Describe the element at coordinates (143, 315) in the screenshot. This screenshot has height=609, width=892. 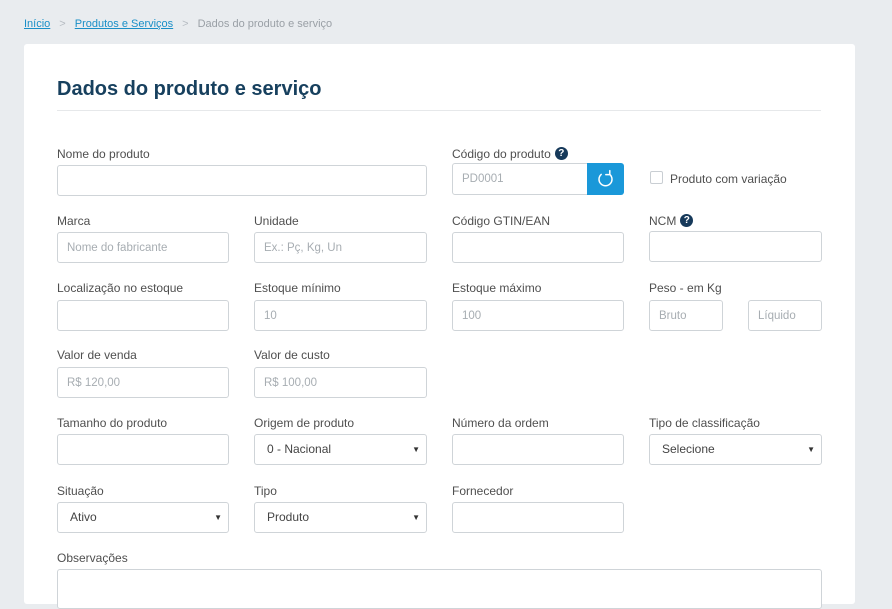
I see `stock-location-input` at that location.